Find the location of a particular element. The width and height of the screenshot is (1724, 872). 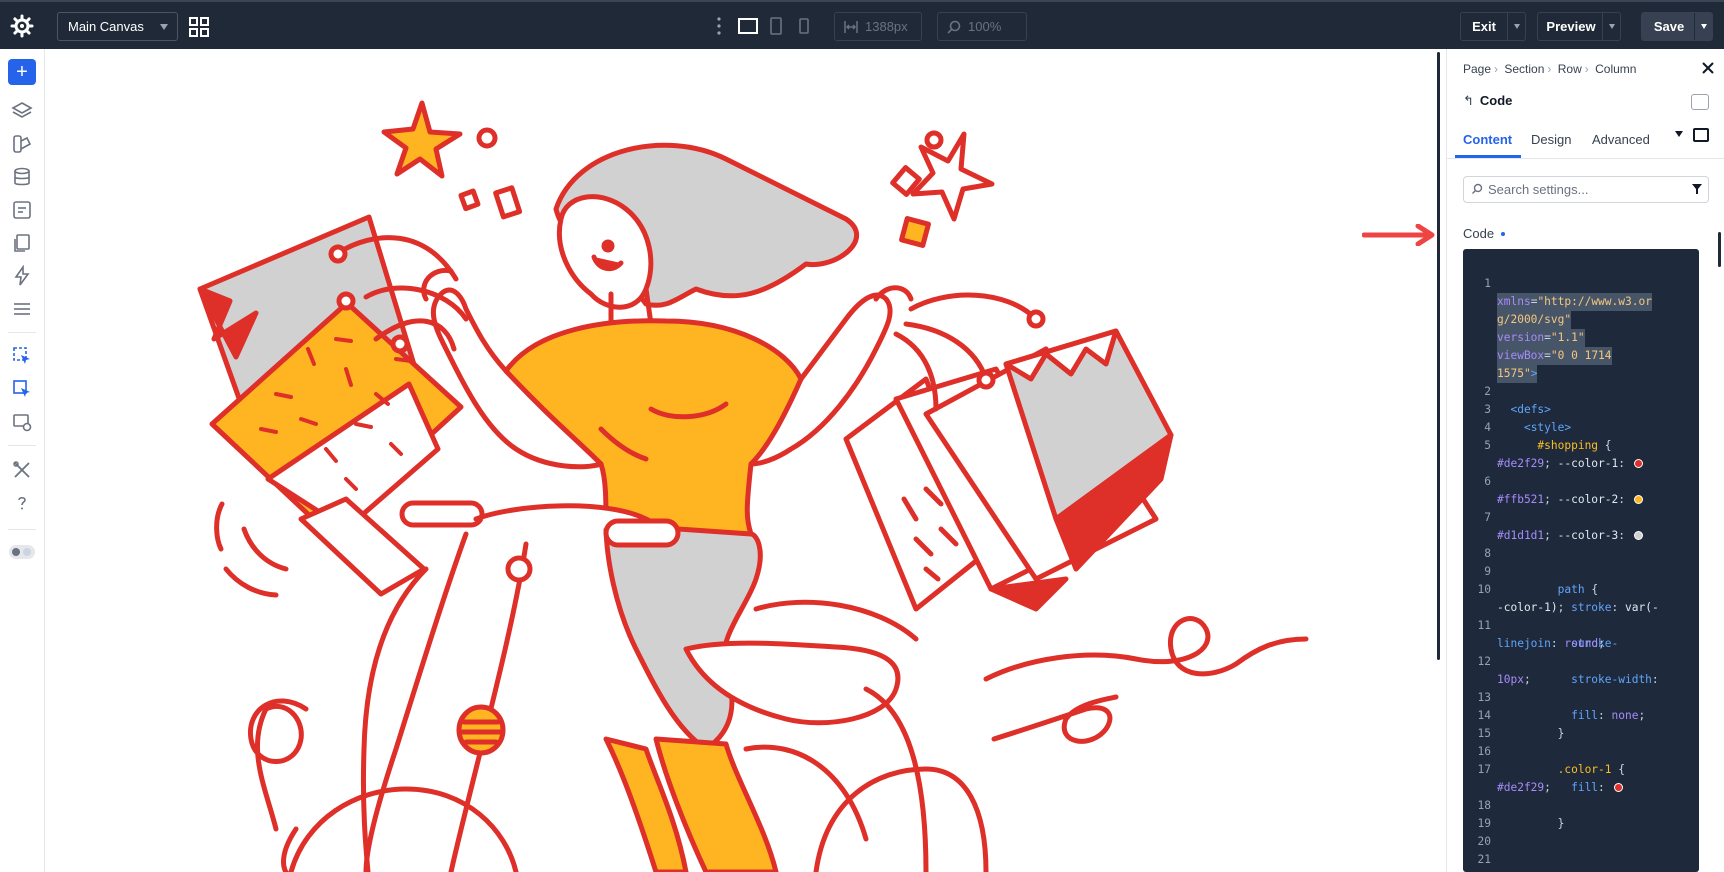

canvas-scrollbar is located at coordinates (1438, 356).